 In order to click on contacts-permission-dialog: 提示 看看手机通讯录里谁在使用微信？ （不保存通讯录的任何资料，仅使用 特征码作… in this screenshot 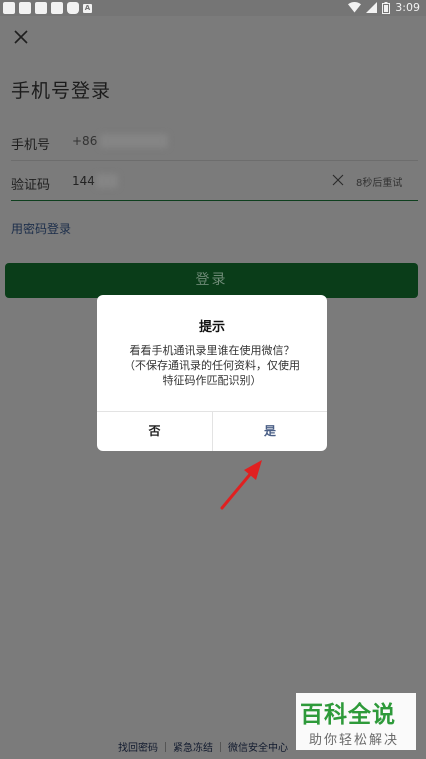, I will do `click(212, 373)`.